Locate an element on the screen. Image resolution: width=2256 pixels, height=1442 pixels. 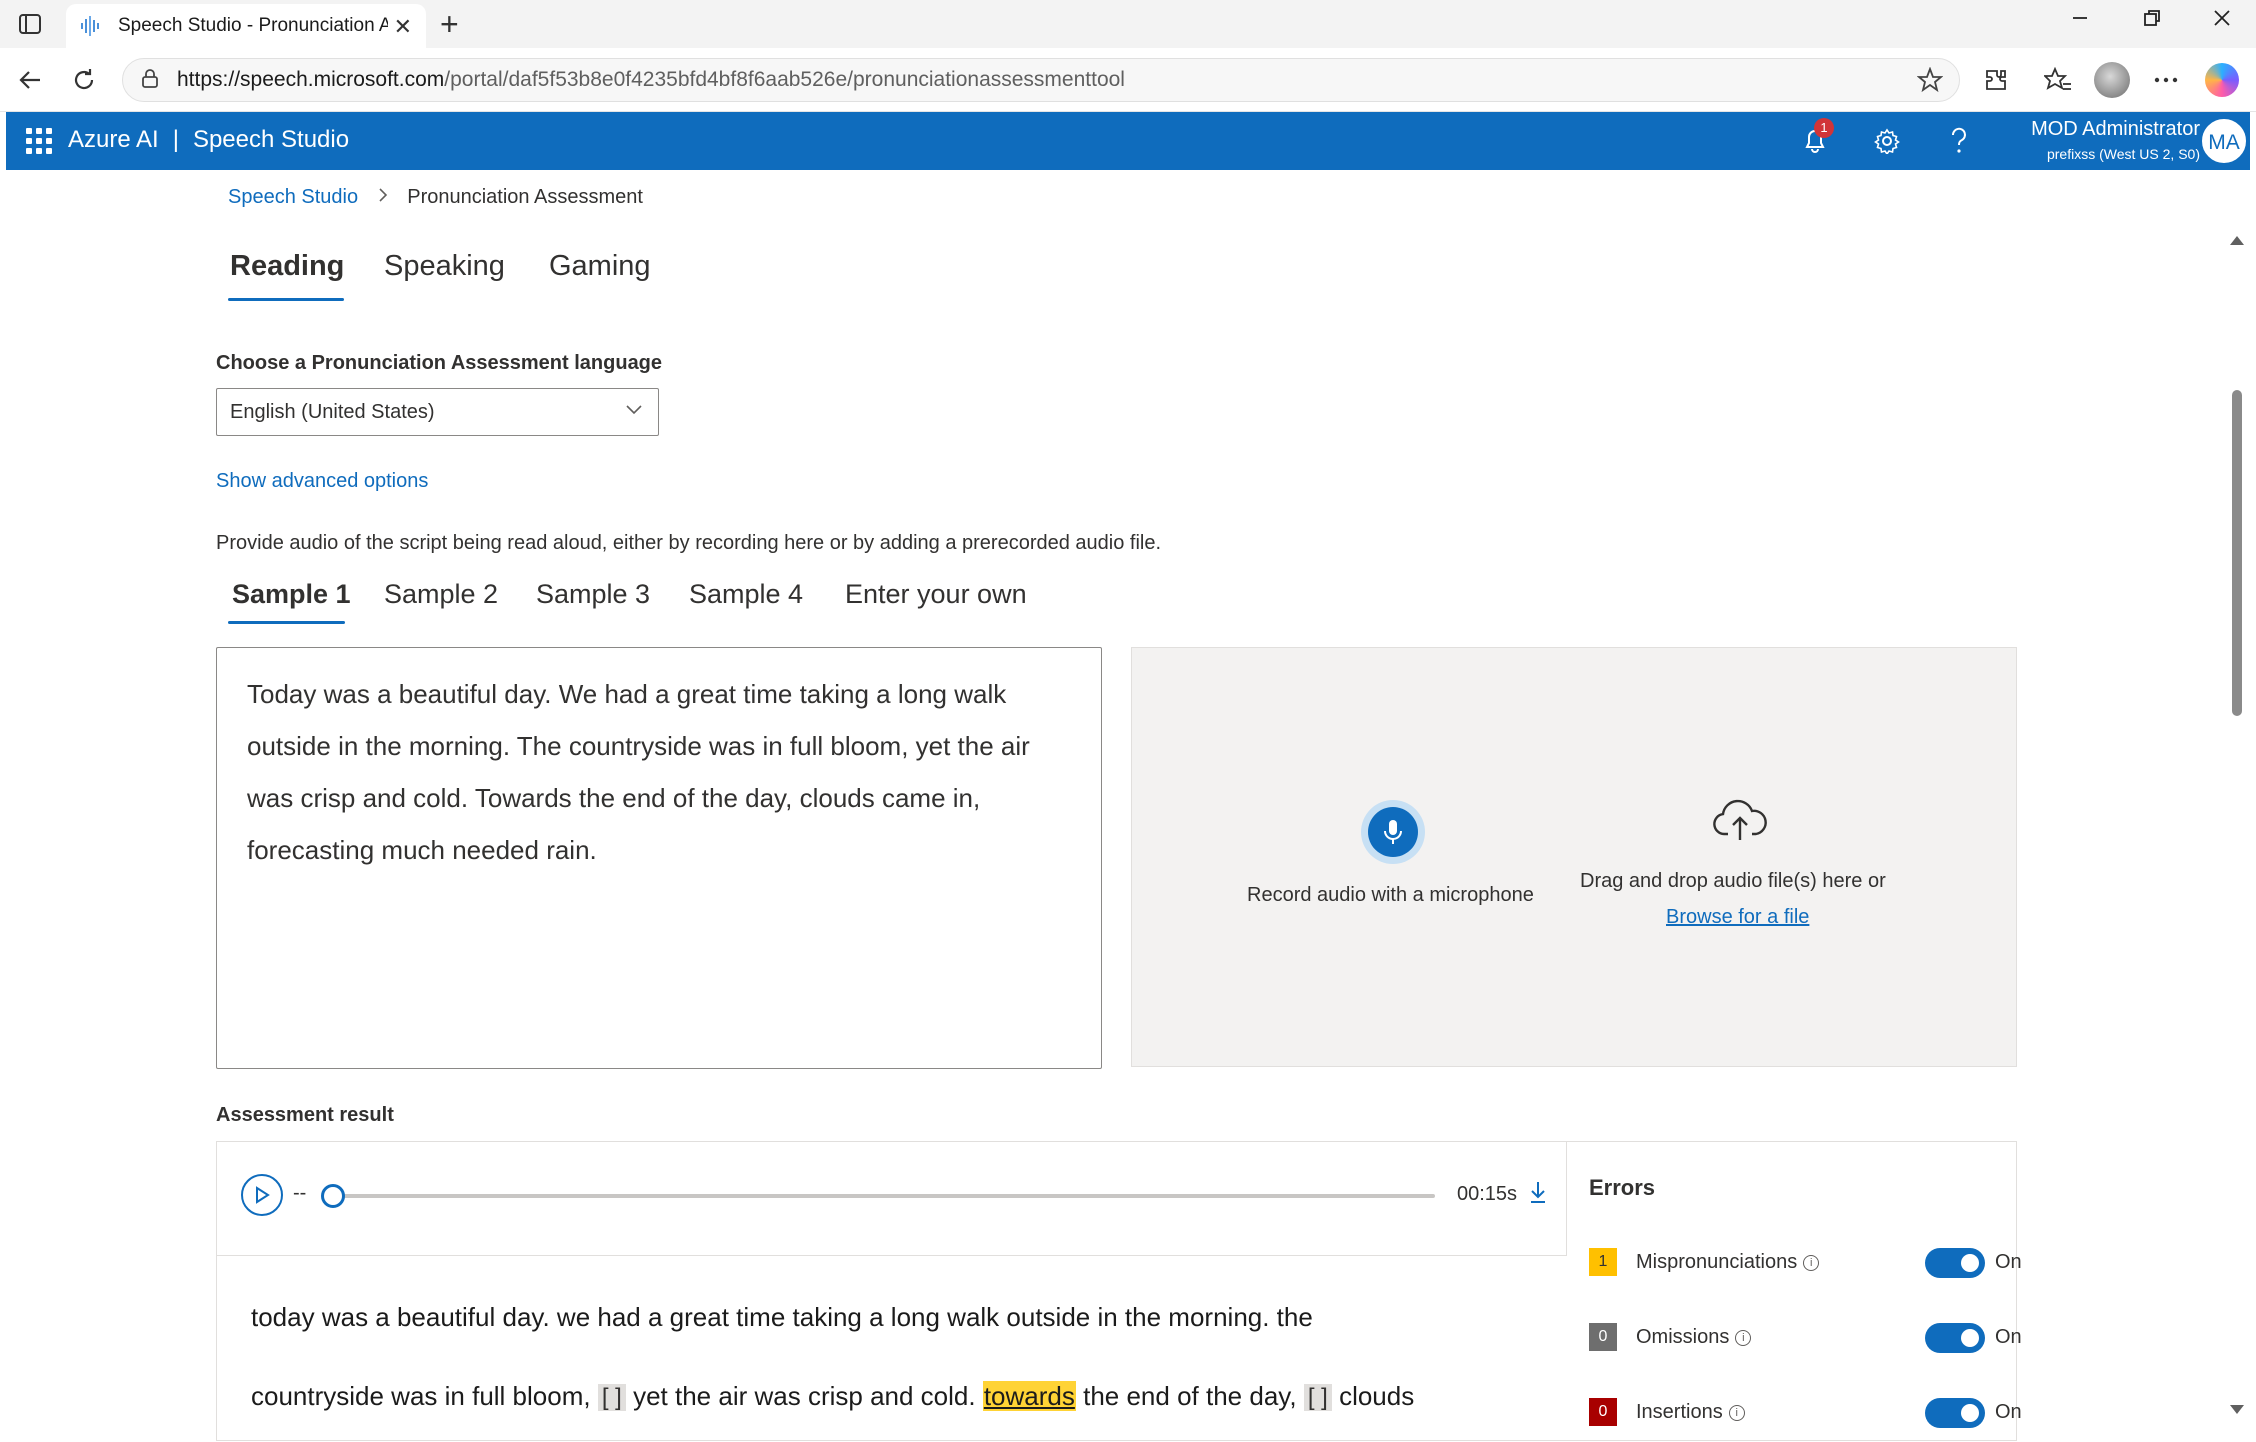
browse-for-file-link: Browse for a file is located at coordinates (1737, 917).